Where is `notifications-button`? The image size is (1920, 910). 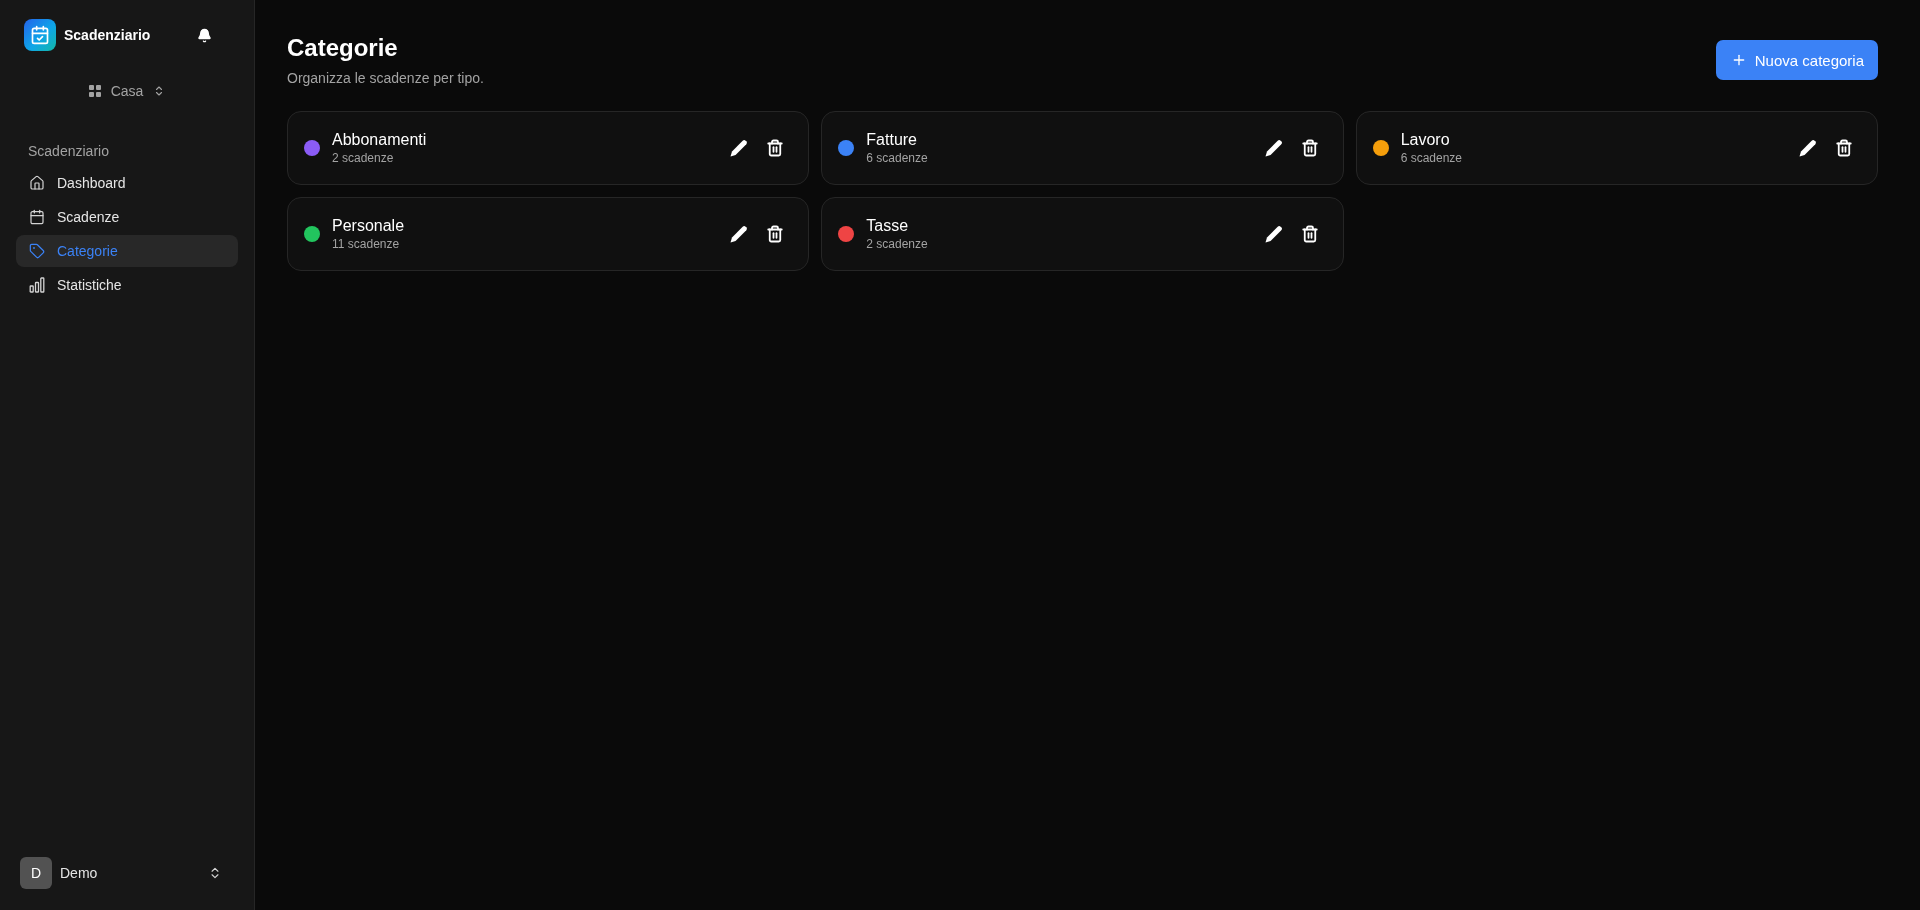 notifications-button is located at coordinates (204, 35).